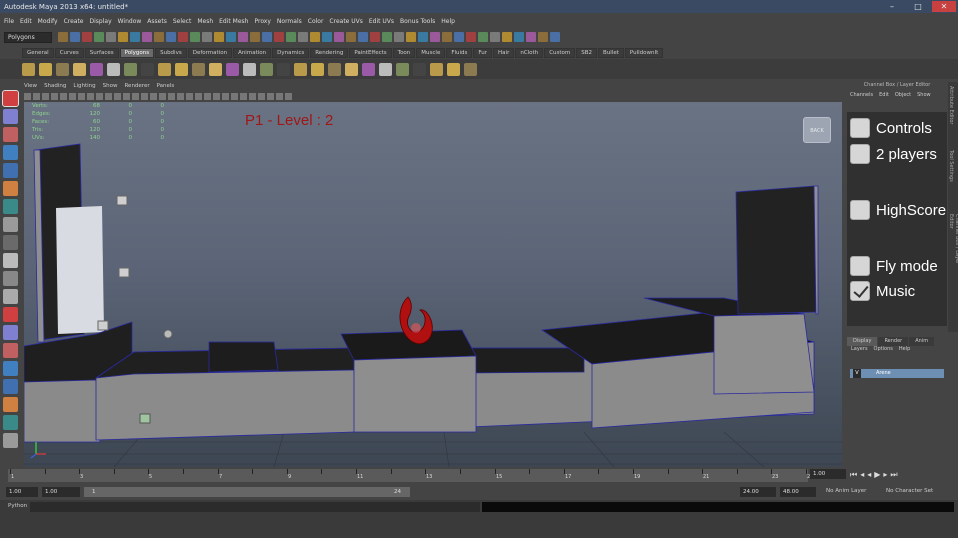 This screenshot has height=538, width=958. I want to click on menu-normals: Normals, so click(289, 21).